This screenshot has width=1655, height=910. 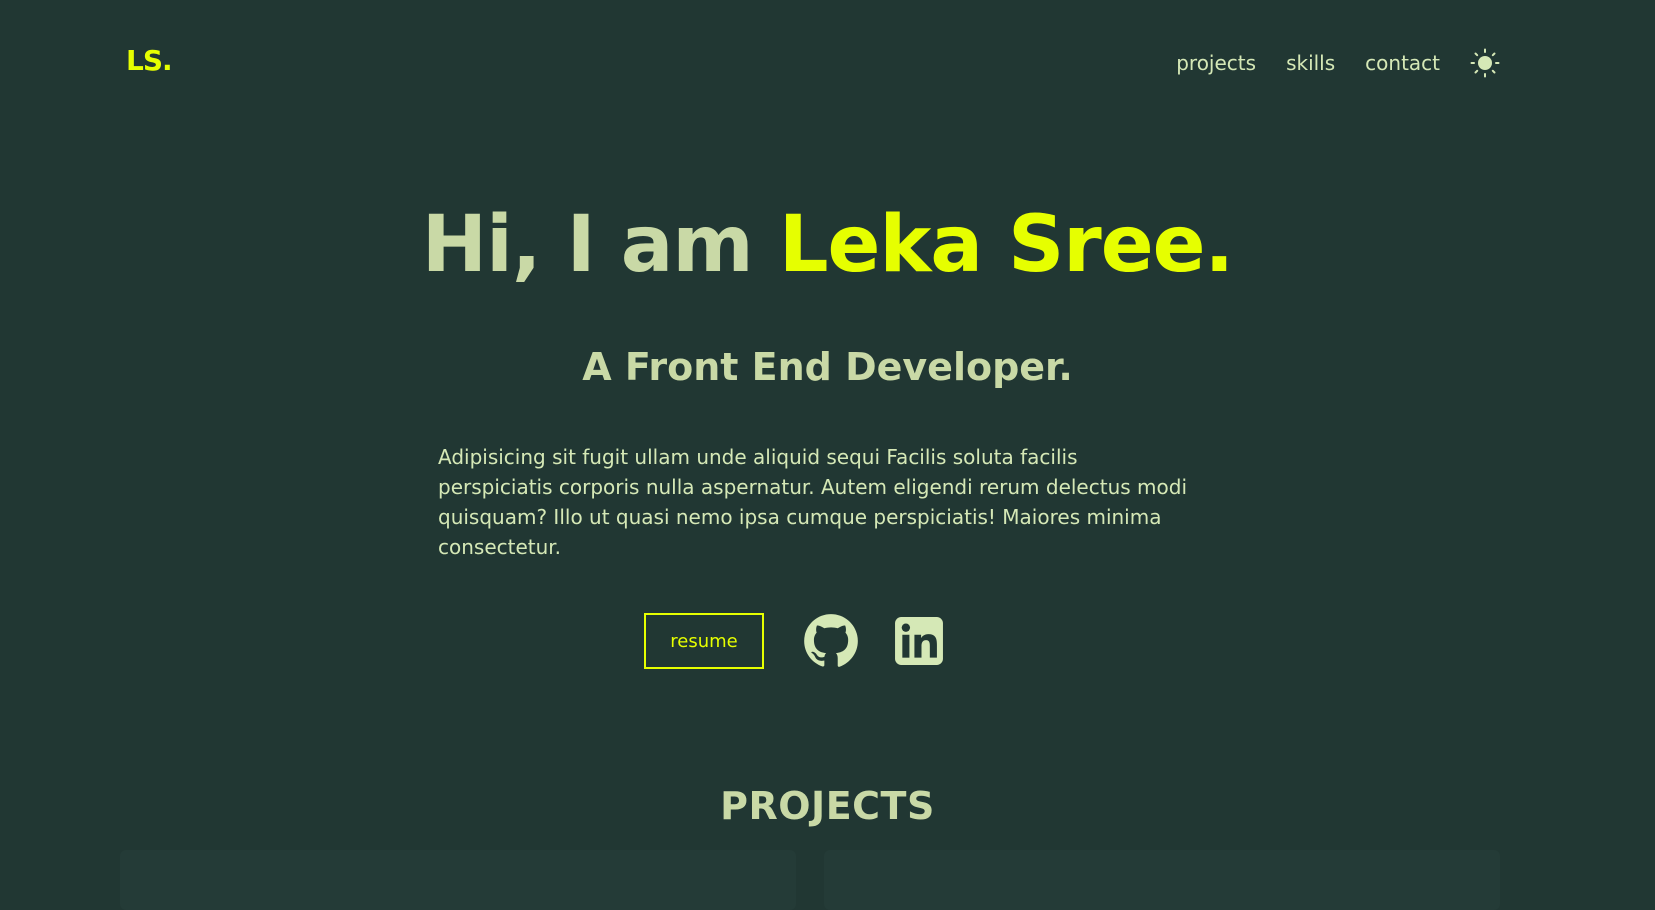 What do you see at coordinates (827, 367) in the screenshot?
I see `hero-subtitle: A Front End Developer.` at bounding box center [827, 367].